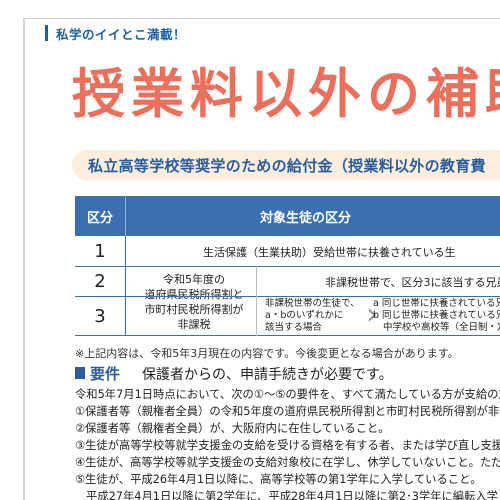 The width and height of the screenshot is (500, 500). What do you see at coordinates (267, 375) in the screenshot?
I see `requirements-subheading: 保護者からの、申請手続きが必要です。` at bounding box center [267, 375].